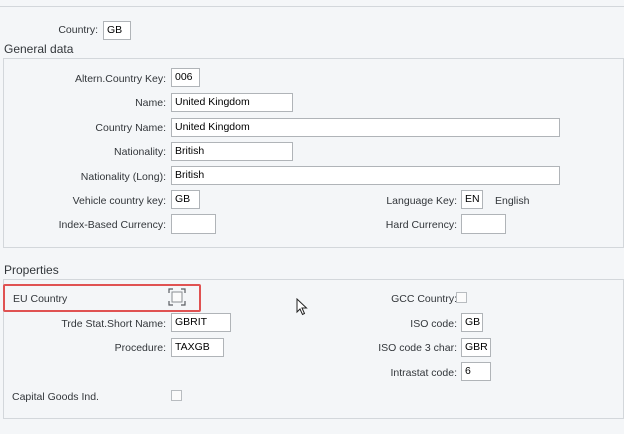 The image size is (624, 434). Describe the element at coordinates (123, 177) in the screenshot. I see `nationality-long-label: Nationality (Long):` at that location.